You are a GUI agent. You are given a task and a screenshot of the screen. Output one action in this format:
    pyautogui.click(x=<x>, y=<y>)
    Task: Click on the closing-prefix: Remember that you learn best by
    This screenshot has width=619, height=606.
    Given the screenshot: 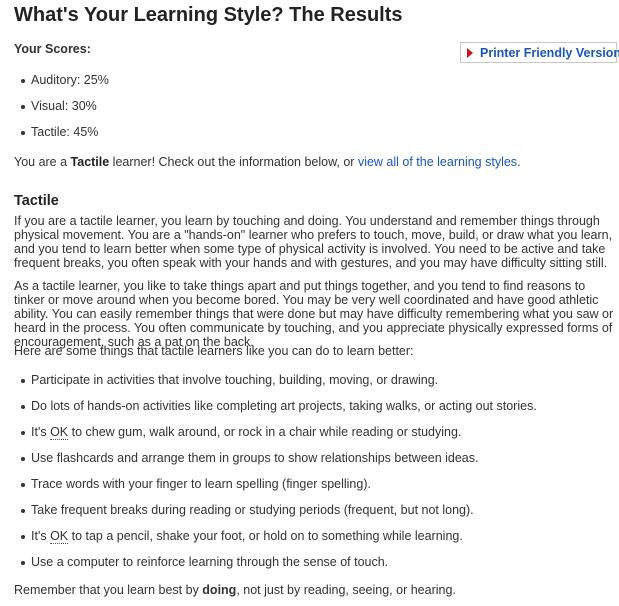 What is the action you would take?
    pyautogui.click(x=108, y=590)
    